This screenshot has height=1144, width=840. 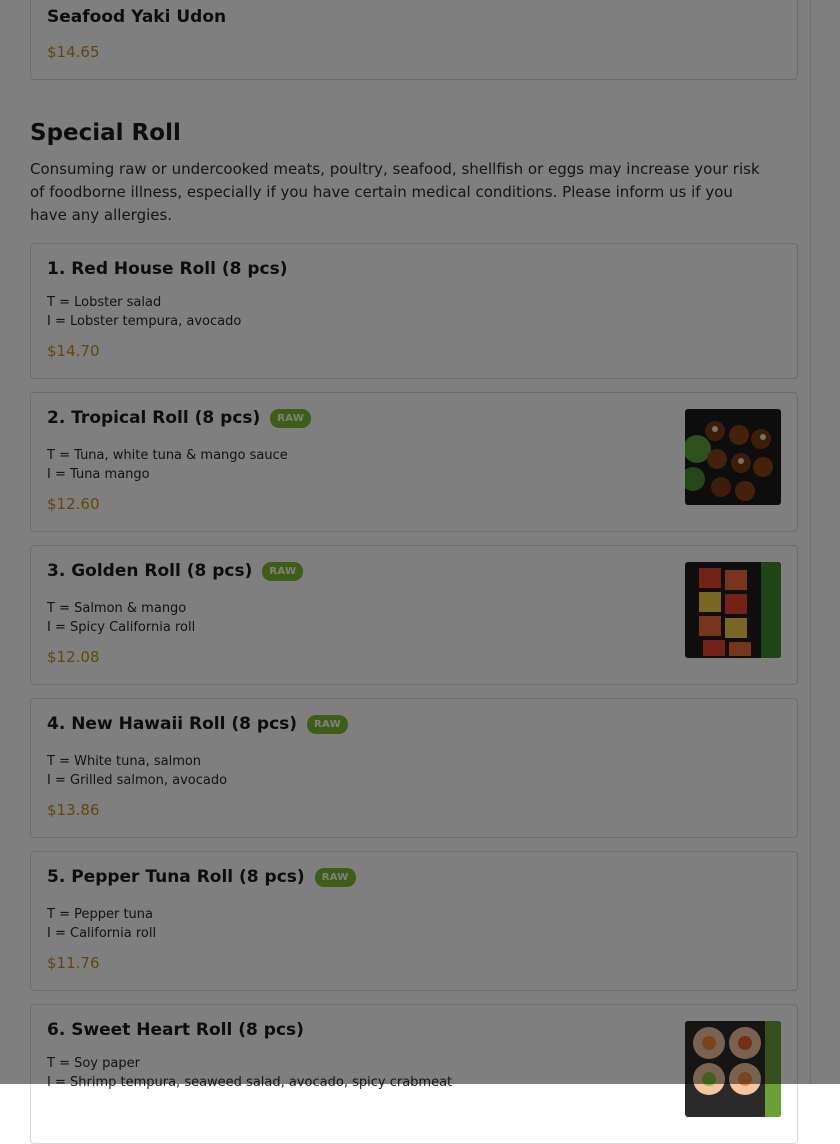 What do you see at coordinates (101, 924) in the screenshot?
I see `menu-item-description: T = Pepper tuna I = California roll` at bounding box center [101, 924].